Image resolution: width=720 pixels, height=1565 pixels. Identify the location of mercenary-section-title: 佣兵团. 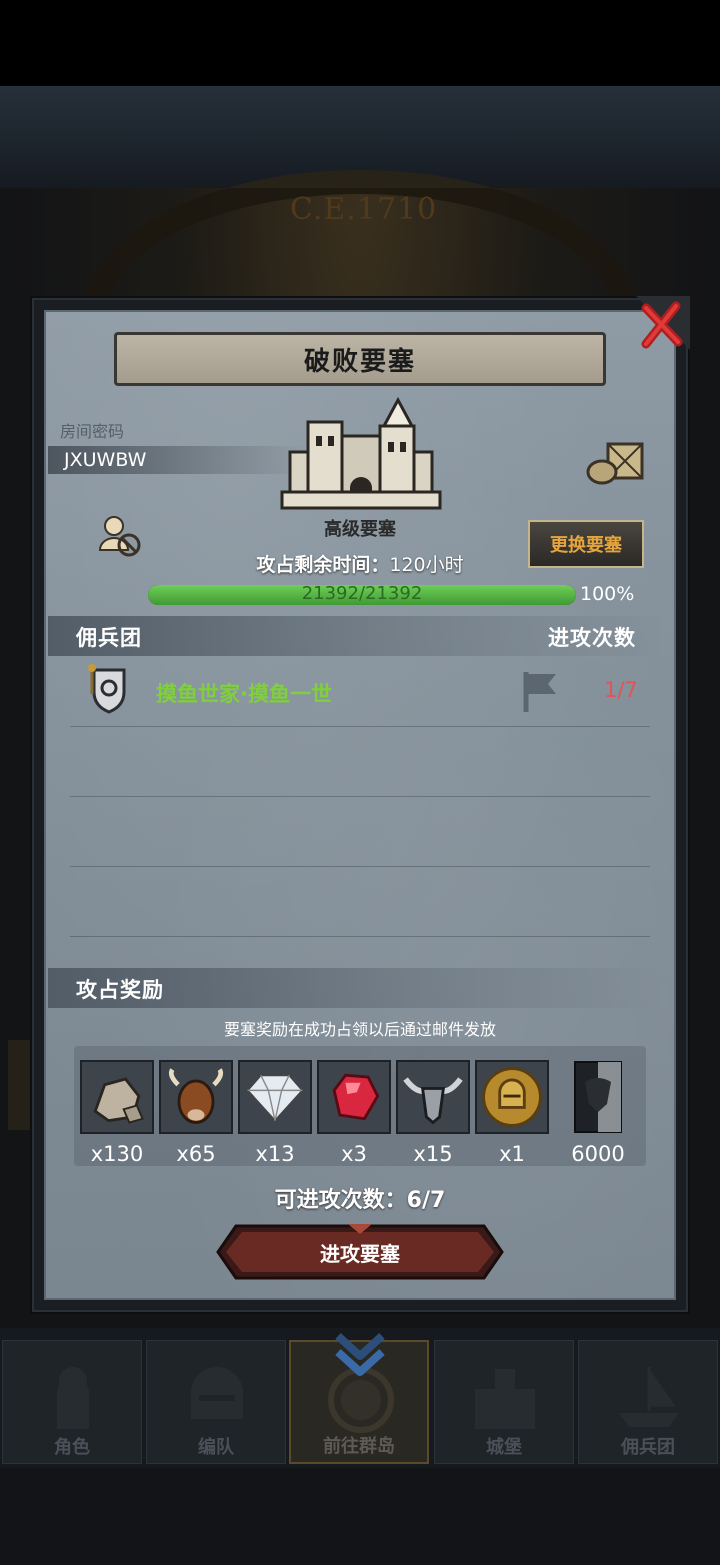
(109, 638).